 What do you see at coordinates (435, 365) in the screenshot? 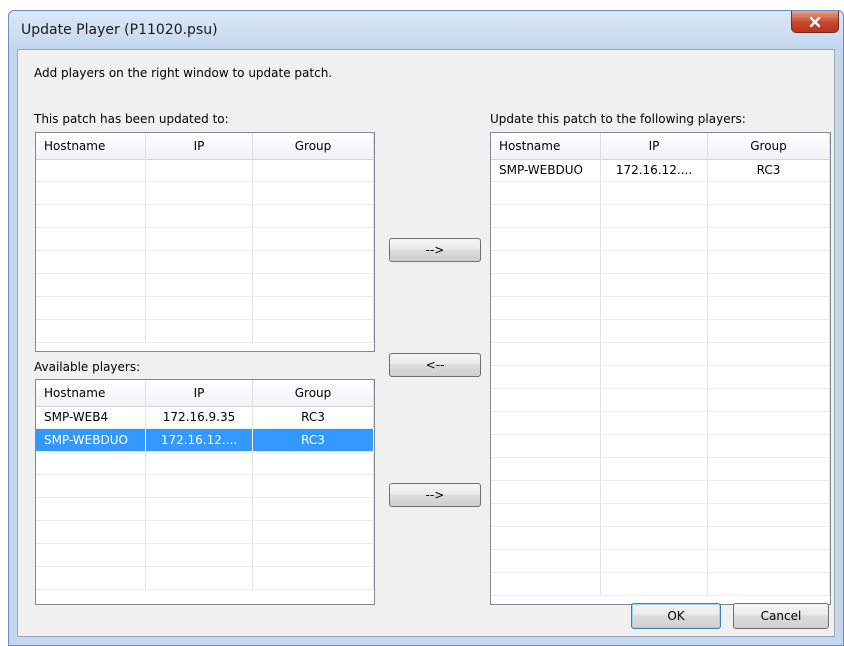
I see `move-left-button: <--` at bounding box center [435, 365].